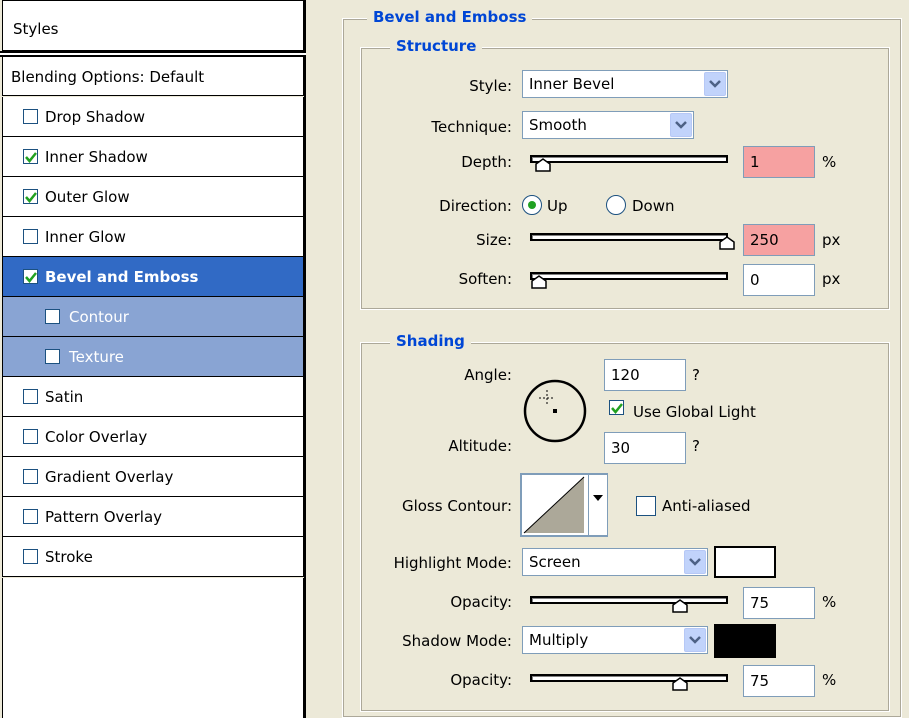  I want to click on angle-label: Angle:, so click(488, 375).